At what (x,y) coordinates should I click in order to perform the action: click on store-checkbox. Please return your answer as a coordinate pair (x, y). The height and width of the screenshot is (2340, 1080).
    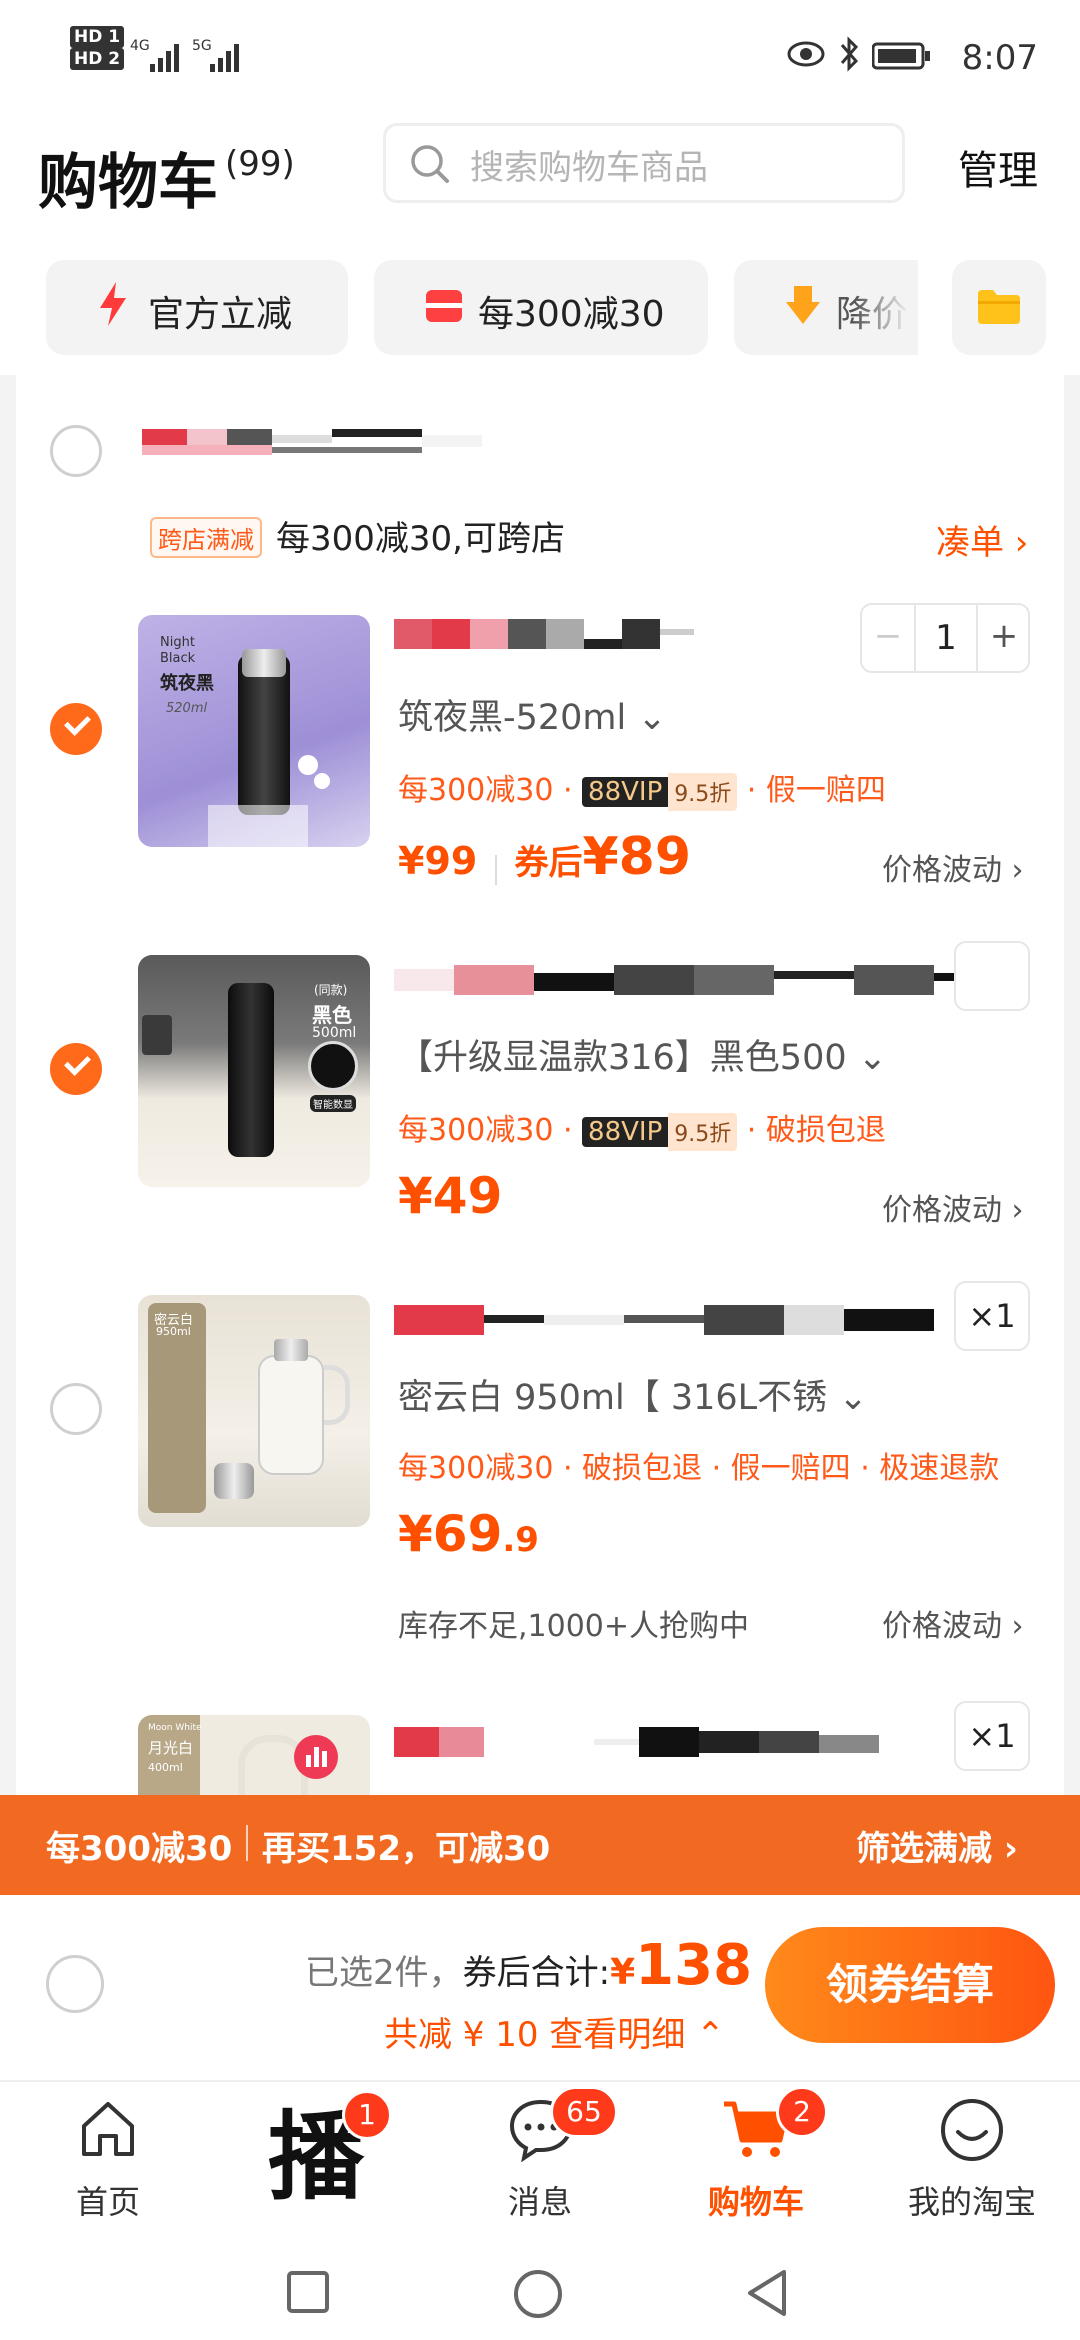
    Looking at the image, I should click on (76, 451).